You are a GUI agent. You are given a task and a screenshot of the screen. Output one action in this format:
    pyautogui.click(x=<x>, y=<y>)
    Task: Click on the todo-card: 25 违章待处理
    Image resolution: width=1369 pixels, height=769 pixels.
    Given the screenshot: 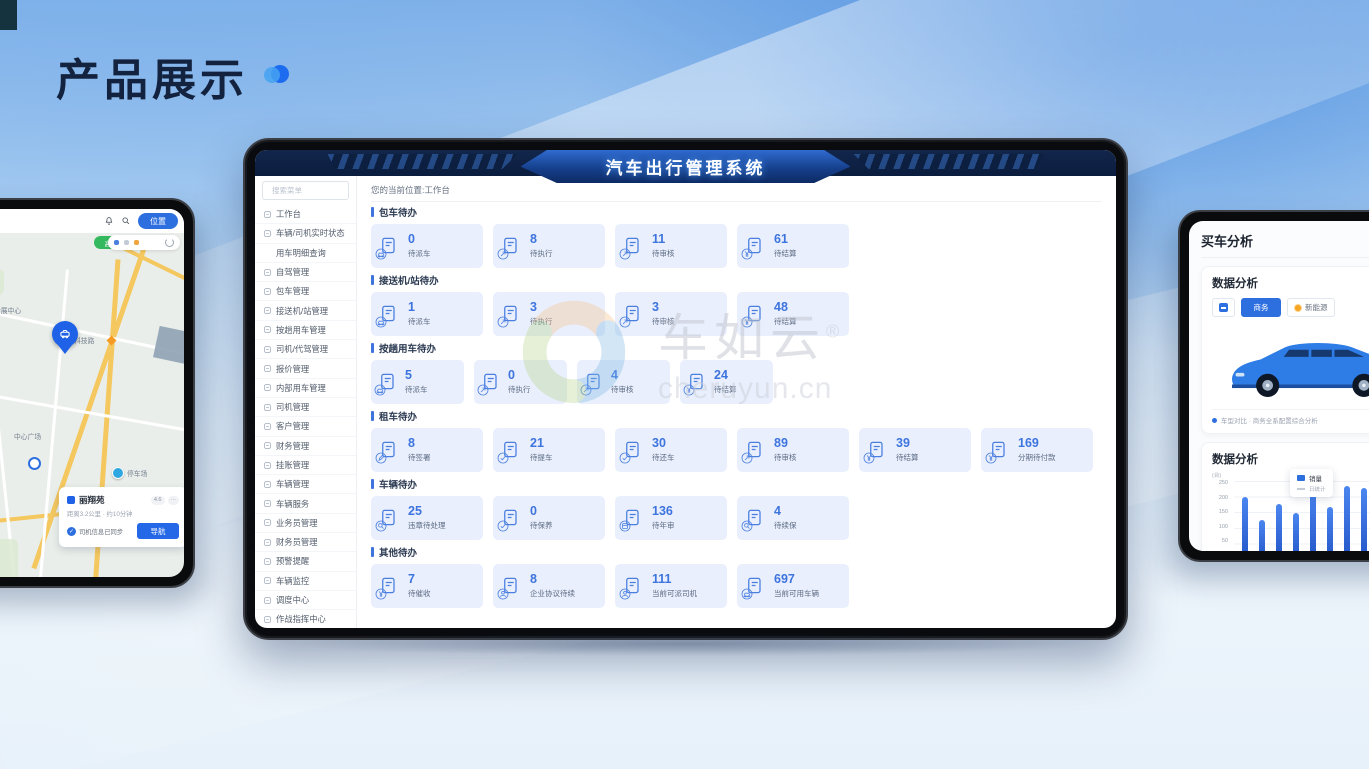 What is the action you would take?
    pyautogui.click(x=427, y=518)
    